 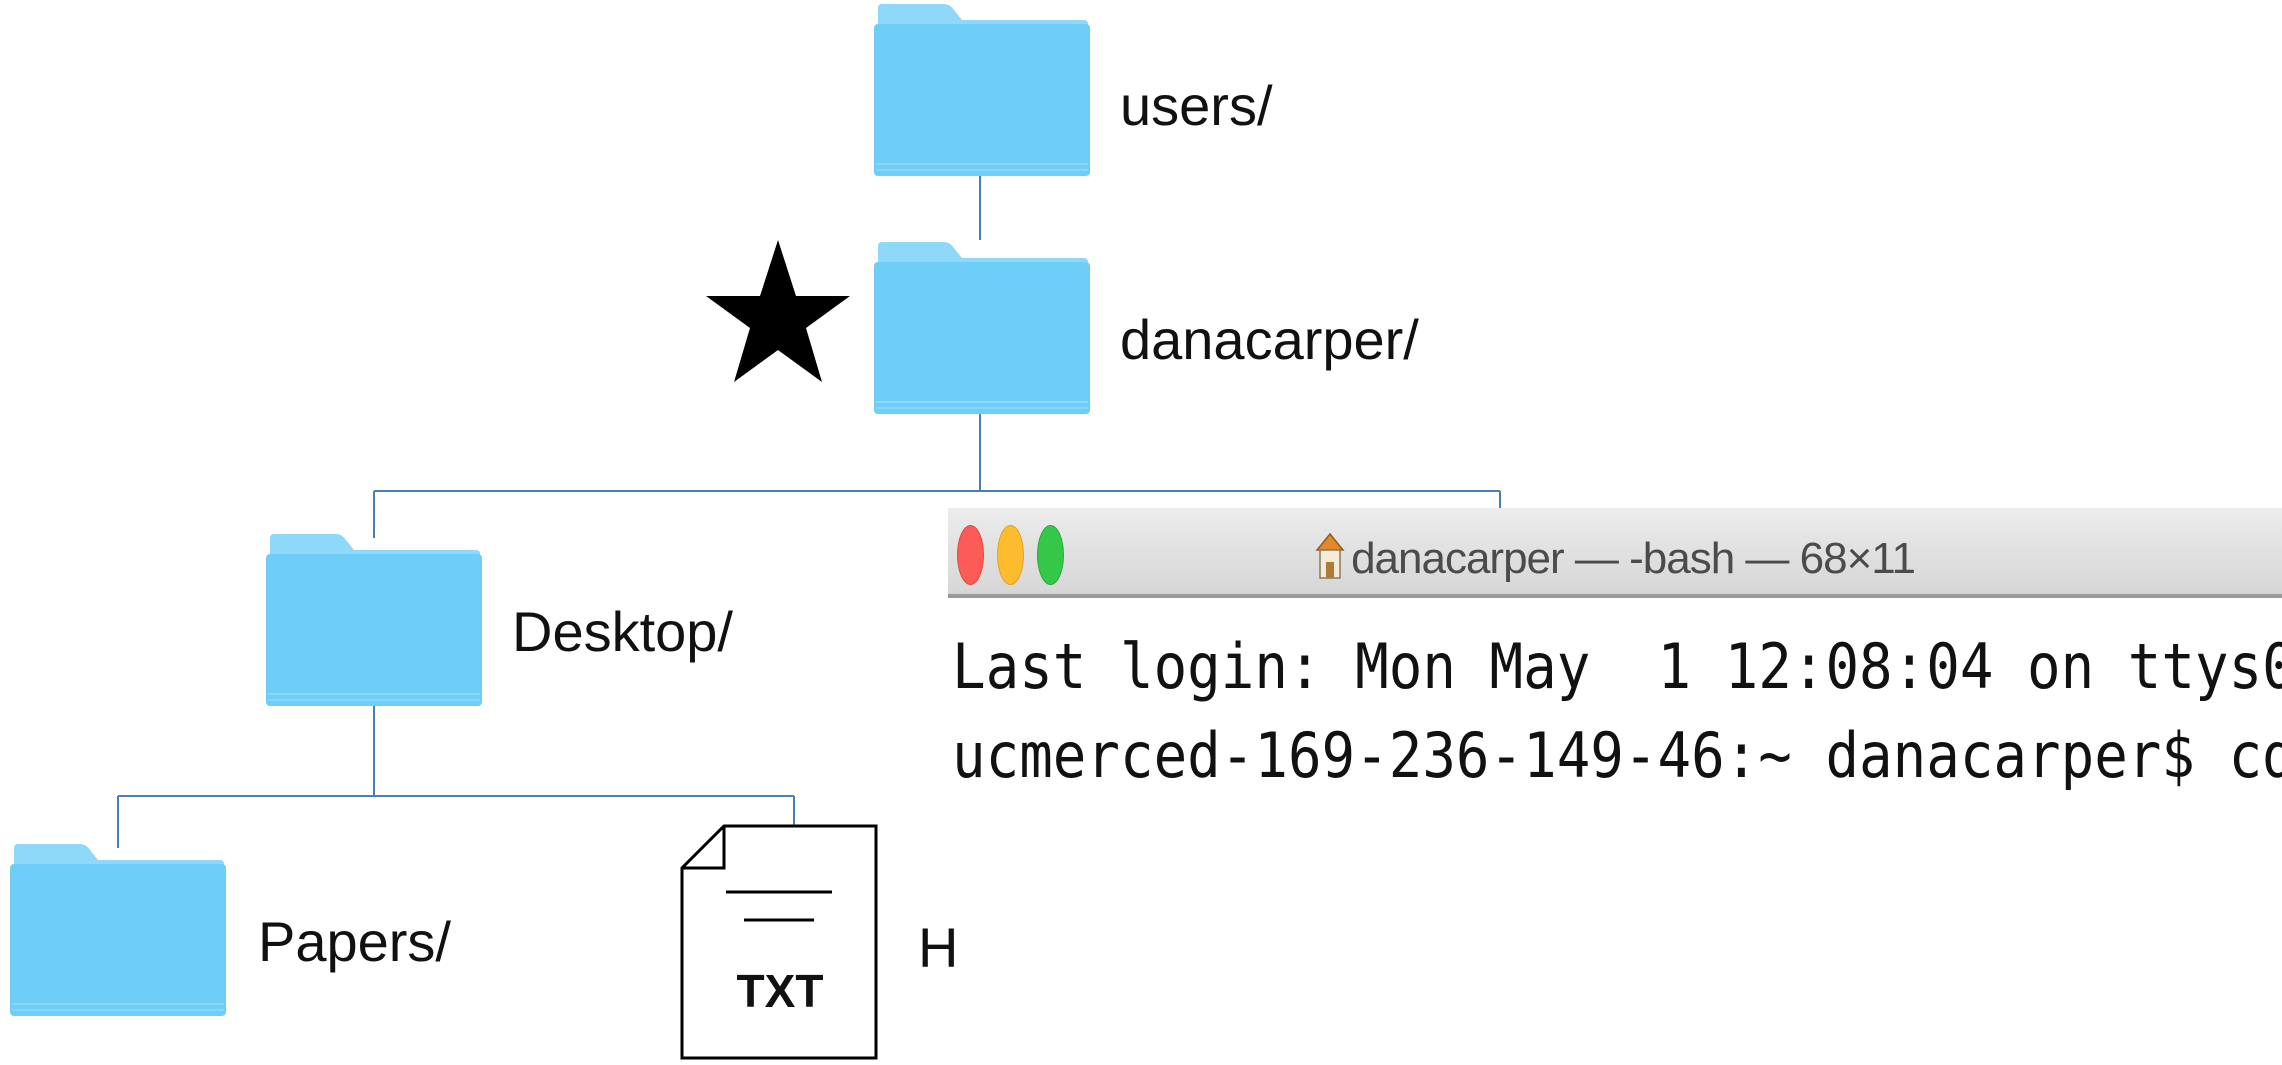 What do you see at coordinates (780, 944) in the screenshot?
I see `txt-file-icon: TXT` at bounding box center [780, 944].